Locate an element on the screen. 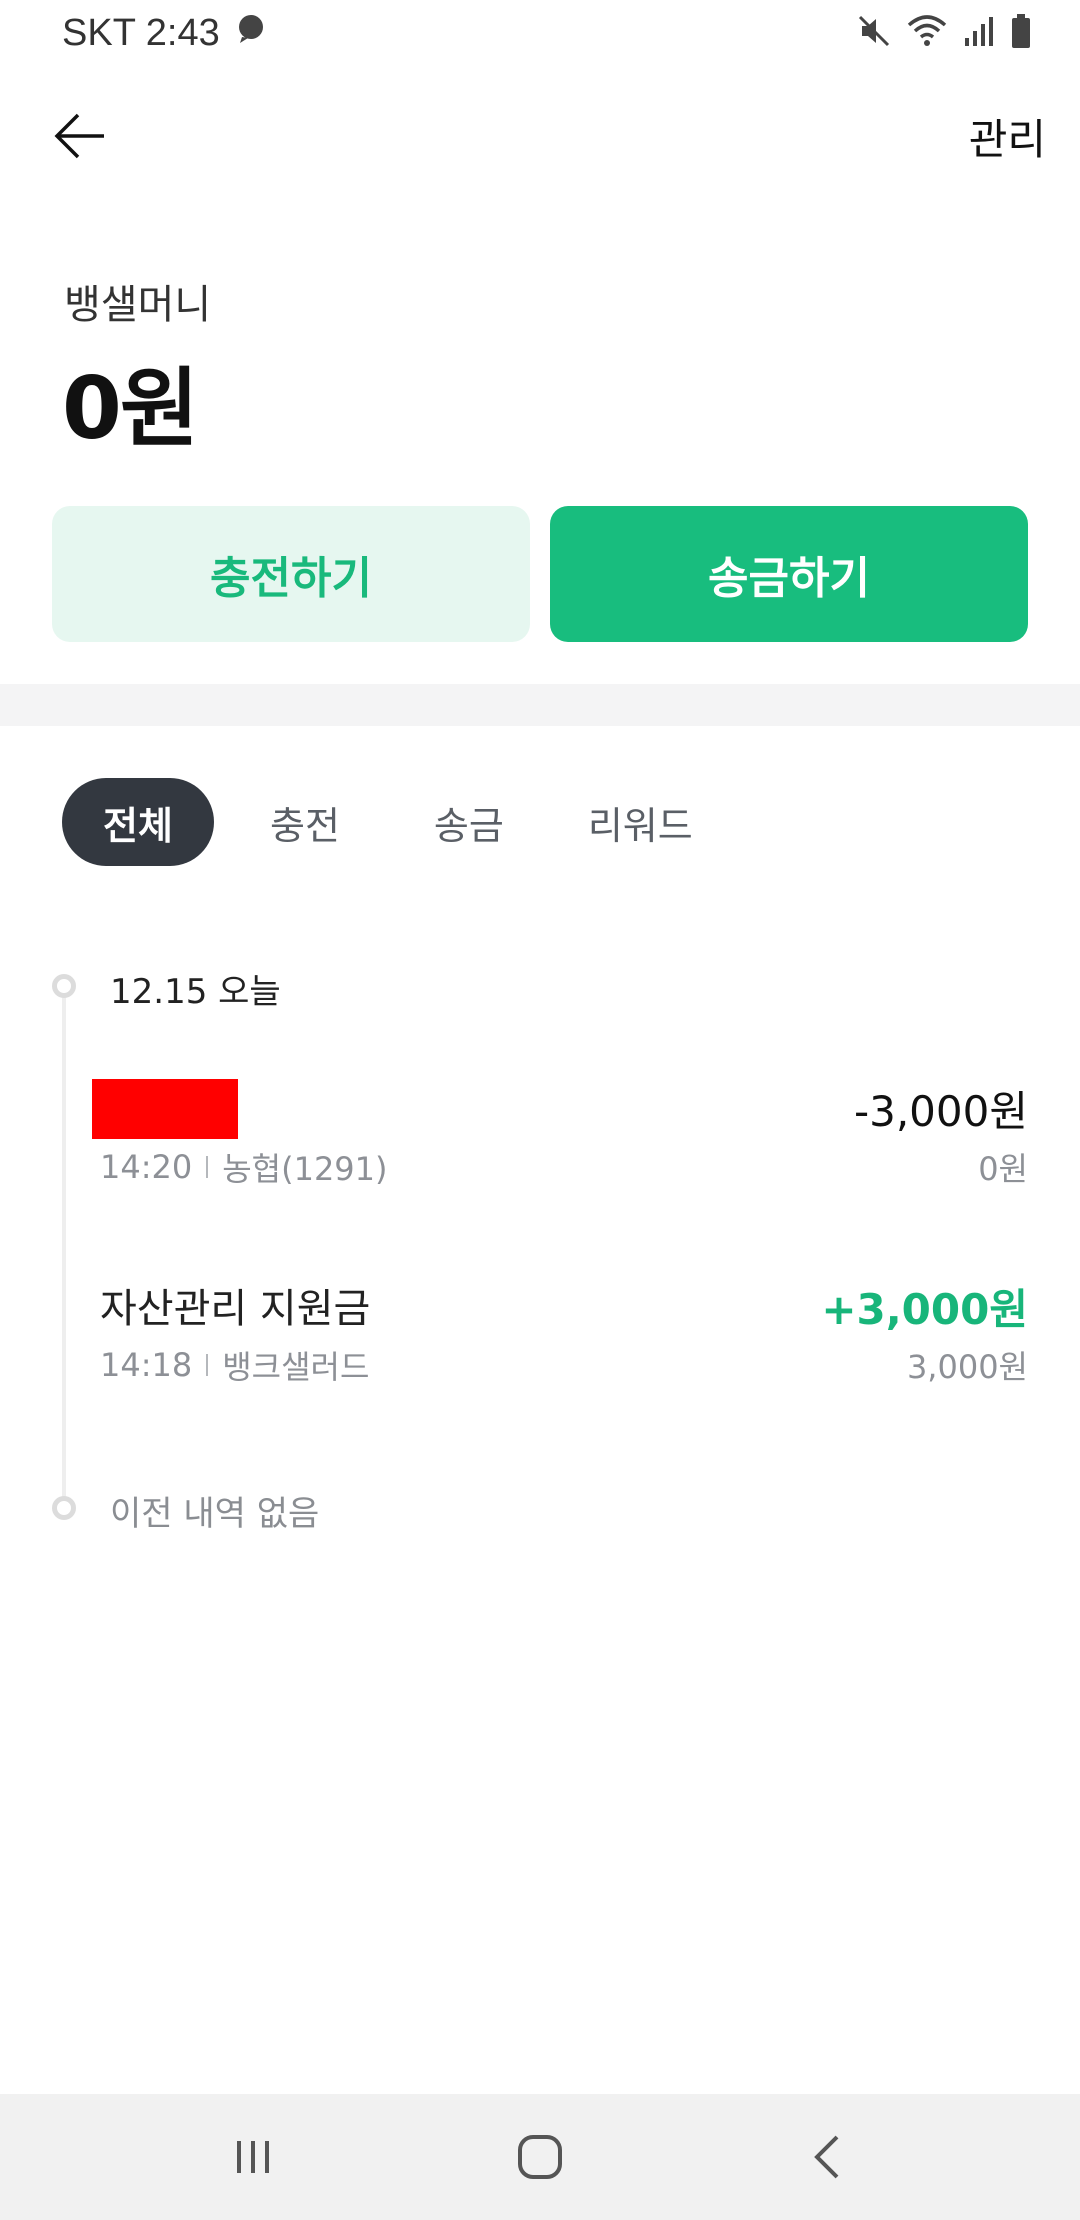  back-button is located at coordinates (80, 136).